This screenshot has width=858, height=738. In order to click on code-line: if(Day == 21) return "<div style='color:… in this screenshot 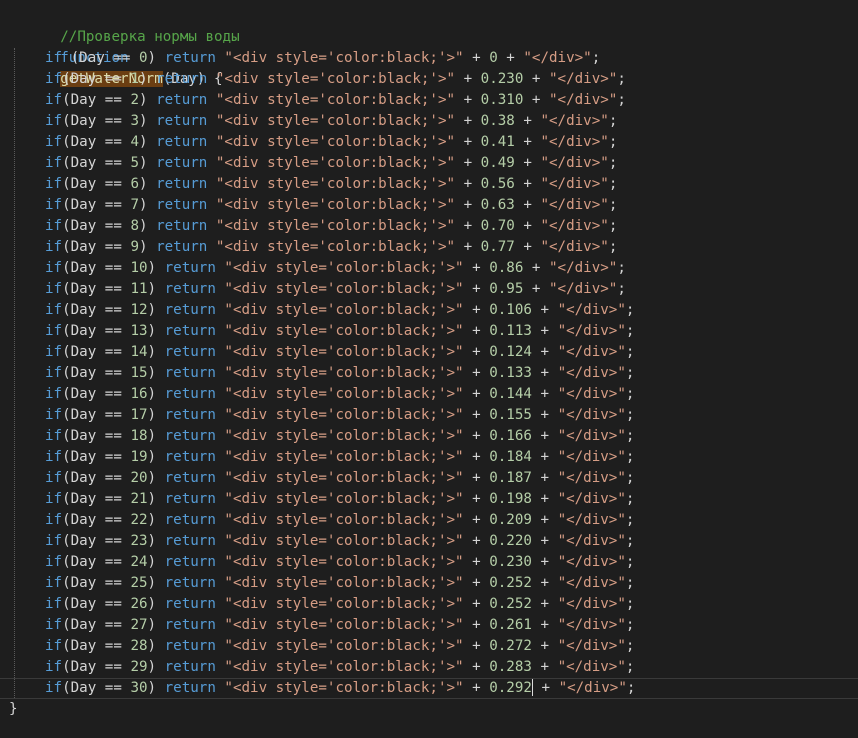, I will do `click(433, 499)`.